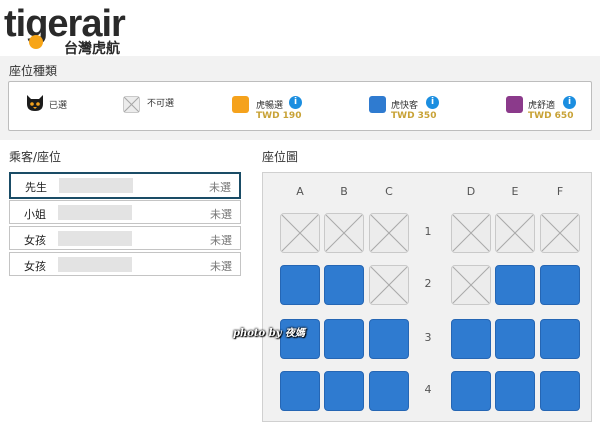 This screenshot has height=422, width=600. Describe the element at coordinates (515, 339) in the screenshot. I see `seat-3e` at that location.